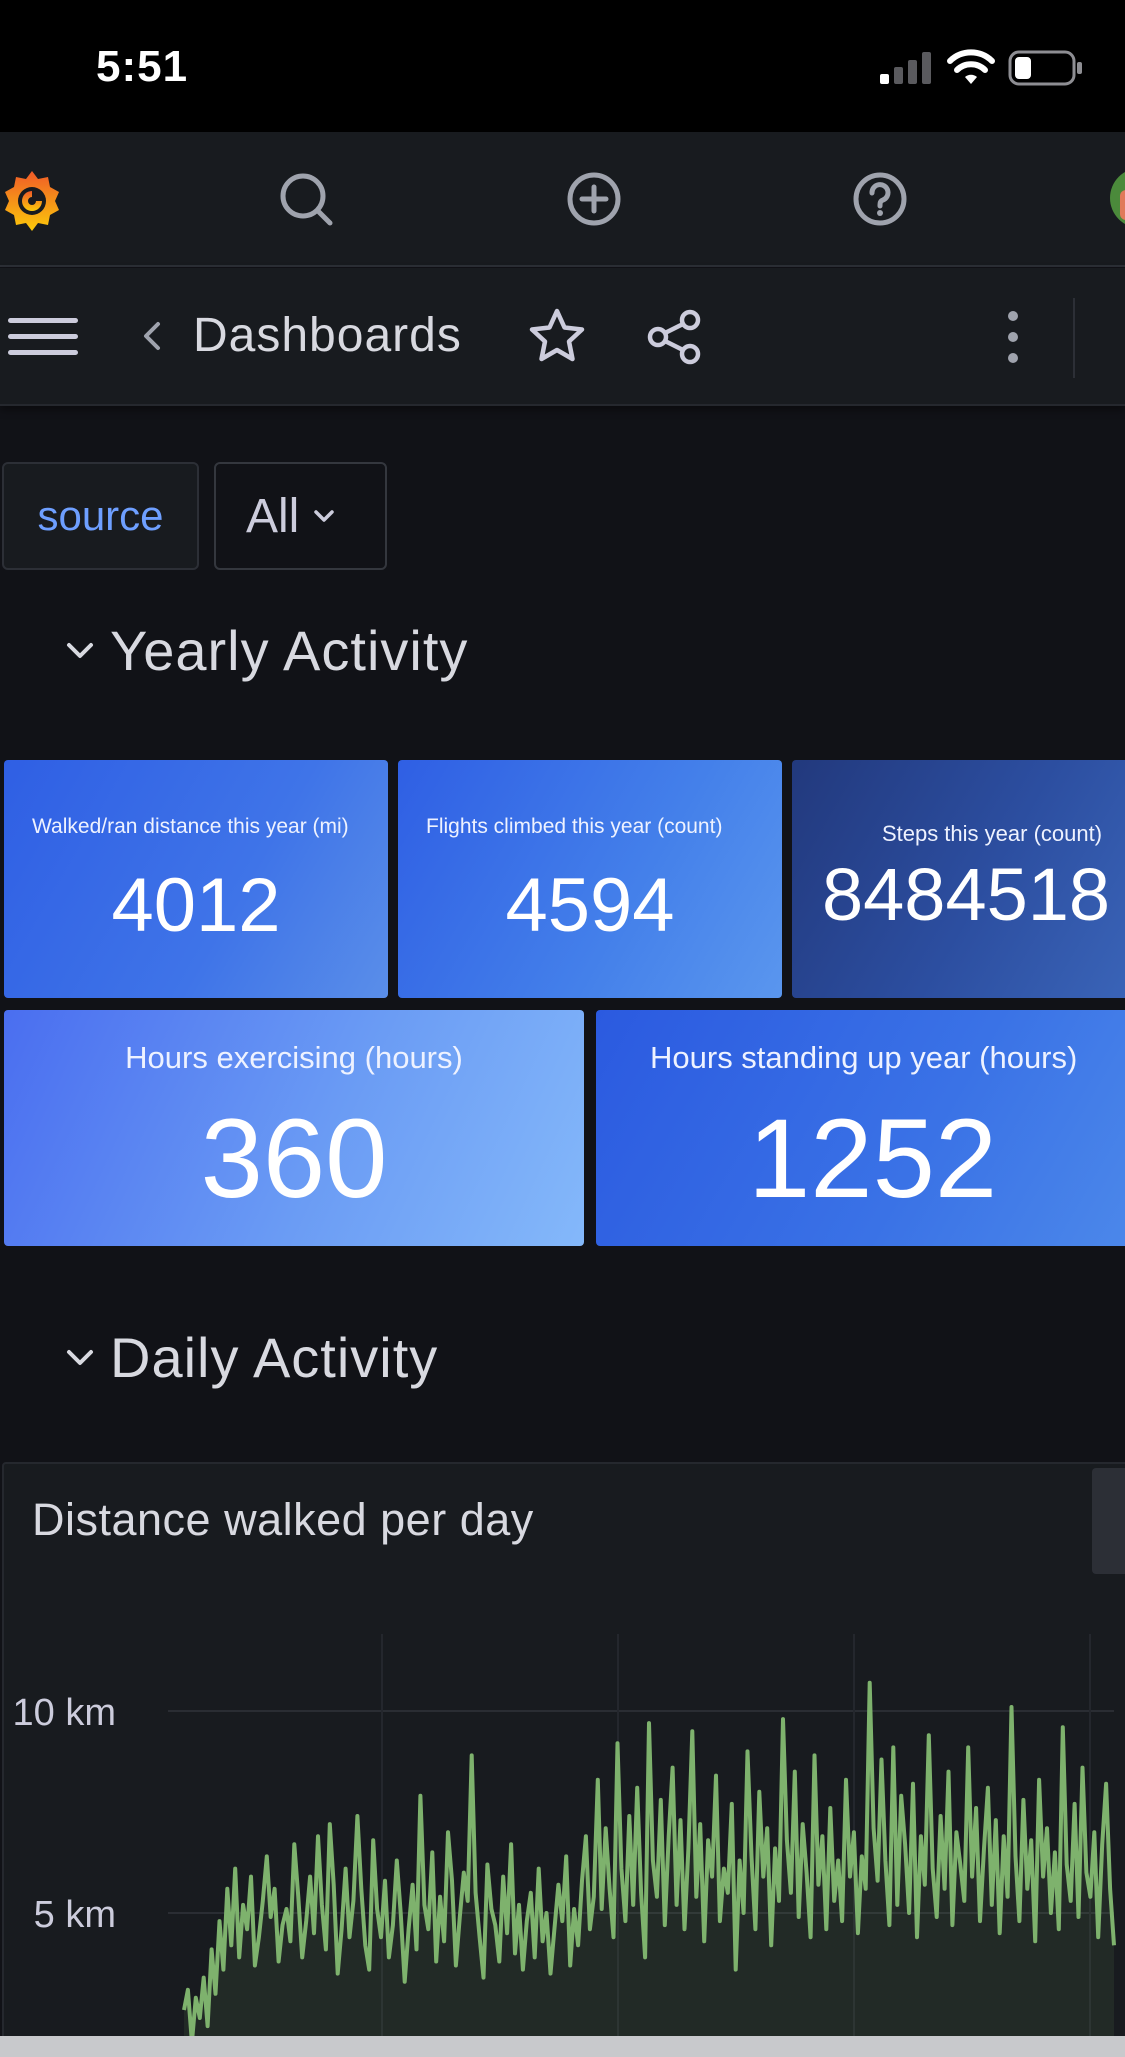  What do you see at coordinates (75, 1915) in the screenshot?
I see `y-tick-label: 5 km` at bounding box center [75, 1915].